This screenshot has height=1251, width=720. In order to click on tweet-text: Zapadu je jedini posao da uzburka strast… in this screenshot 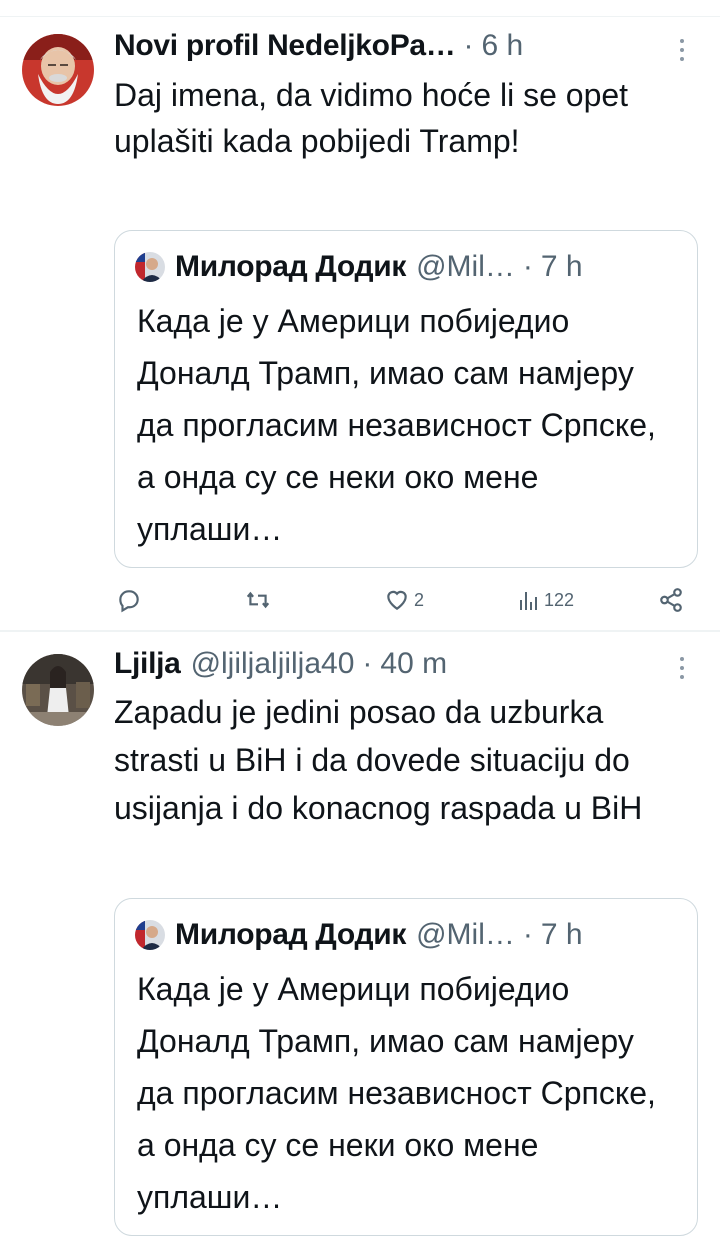, I will do `click(378, 760)`.